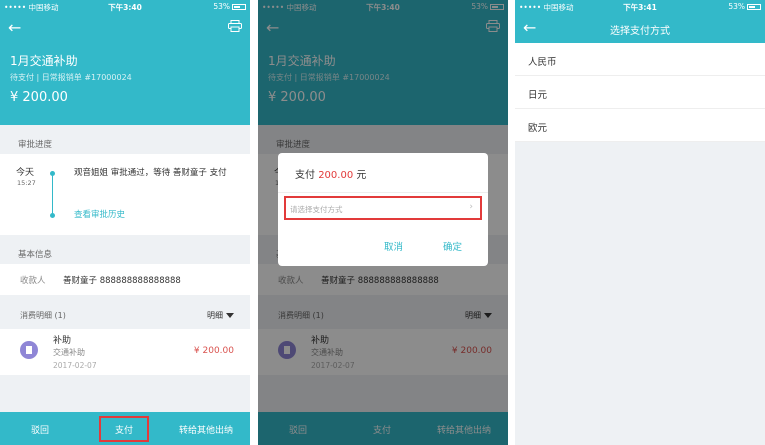  What do you see at coordinates (213, 351) in the screenshot?
I see `item-amount: ¥ 200.00` at bounding box center [213, 351].